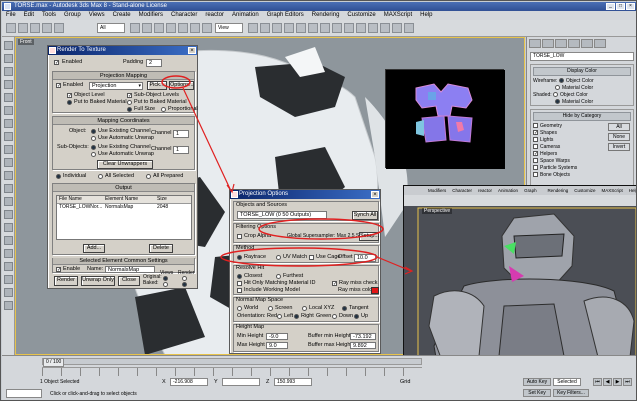  What do you see at coordinates (69, 102) in the screenshot?
I see `put-baked-radio` at bounding box center [69, 102].